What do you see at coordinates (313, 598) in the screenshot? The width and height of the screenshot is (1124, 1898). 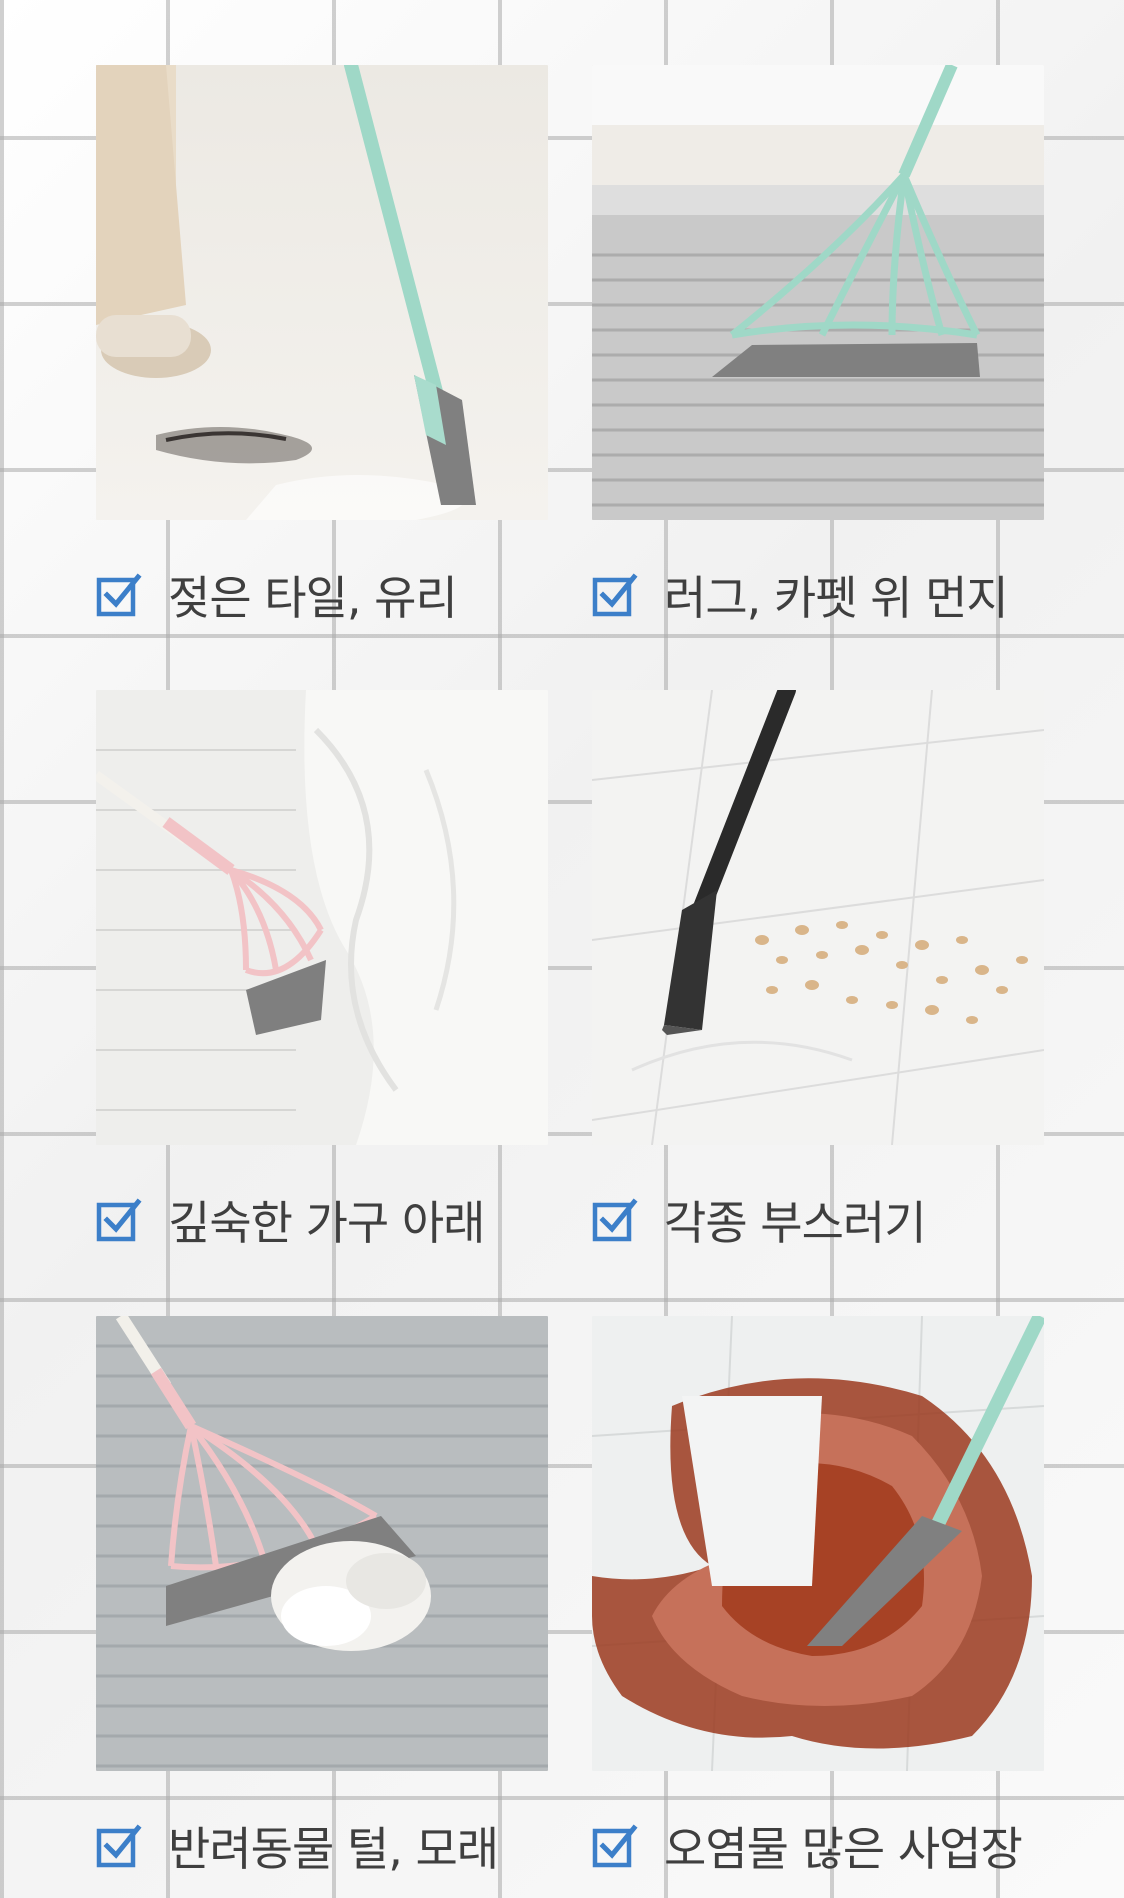 I see `caption-label: 젖은 타일, 유리` at bounding box center [313, 598].